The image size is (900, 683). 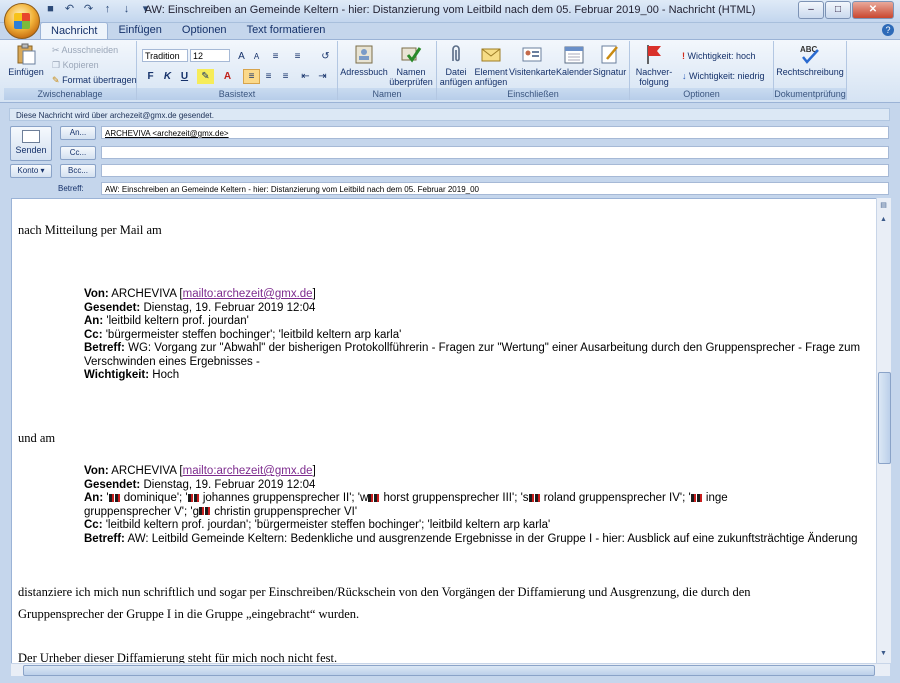 I want to click on attach-label-1: Datei, so click(x=456, y=72).